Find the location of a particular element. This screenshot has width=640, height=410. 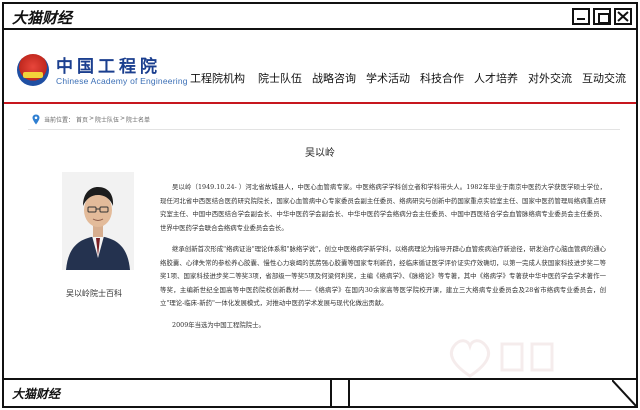

profile-name: 吴以岭 is located at coordinates (320, 153).